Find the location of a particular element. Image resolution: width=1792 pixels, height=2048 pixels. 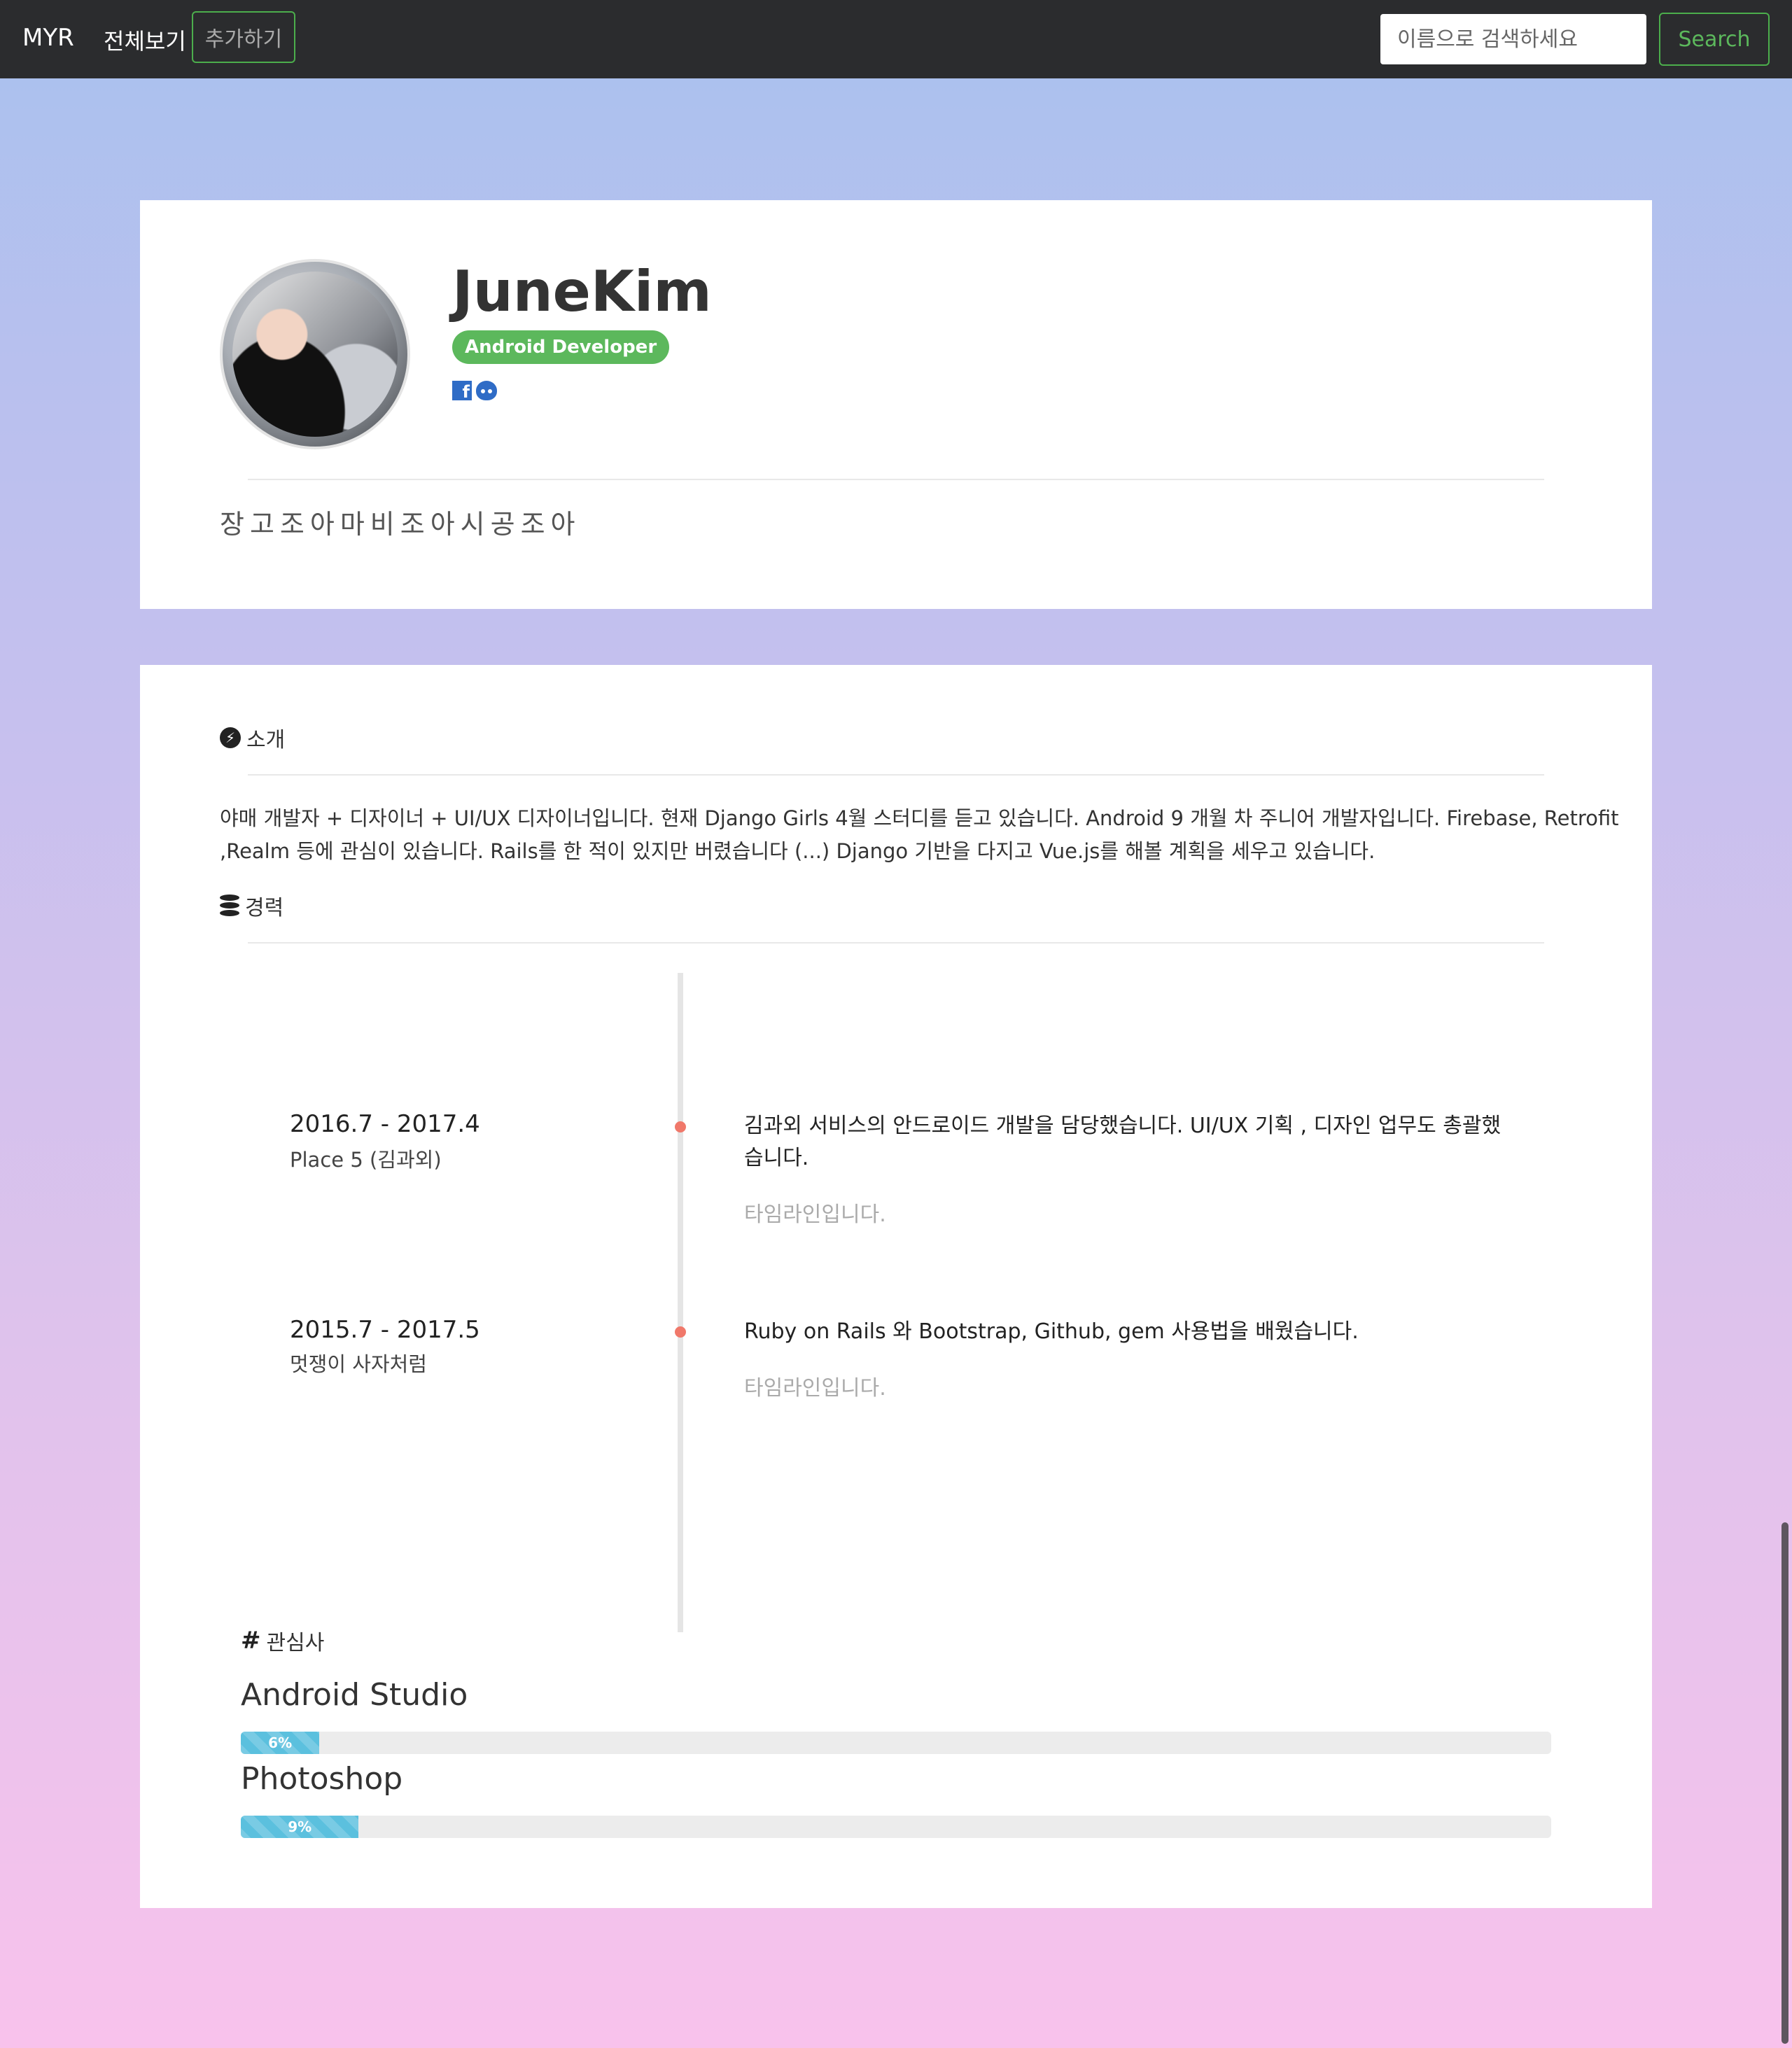

nav-add-button: 추가하기 is located at coordinates (243, 37).